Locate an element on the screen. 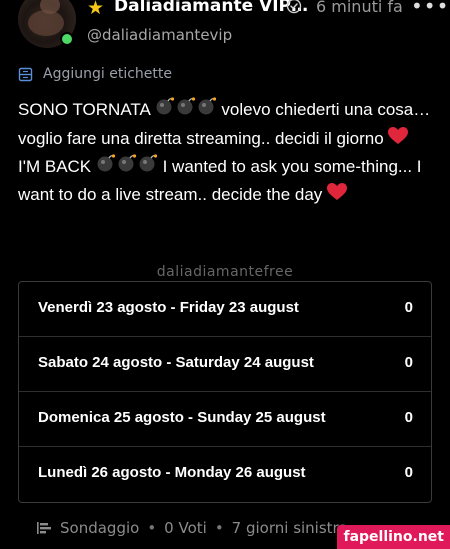 The image size is (450, 549). poll-icon is located at coordinates (44, 528).